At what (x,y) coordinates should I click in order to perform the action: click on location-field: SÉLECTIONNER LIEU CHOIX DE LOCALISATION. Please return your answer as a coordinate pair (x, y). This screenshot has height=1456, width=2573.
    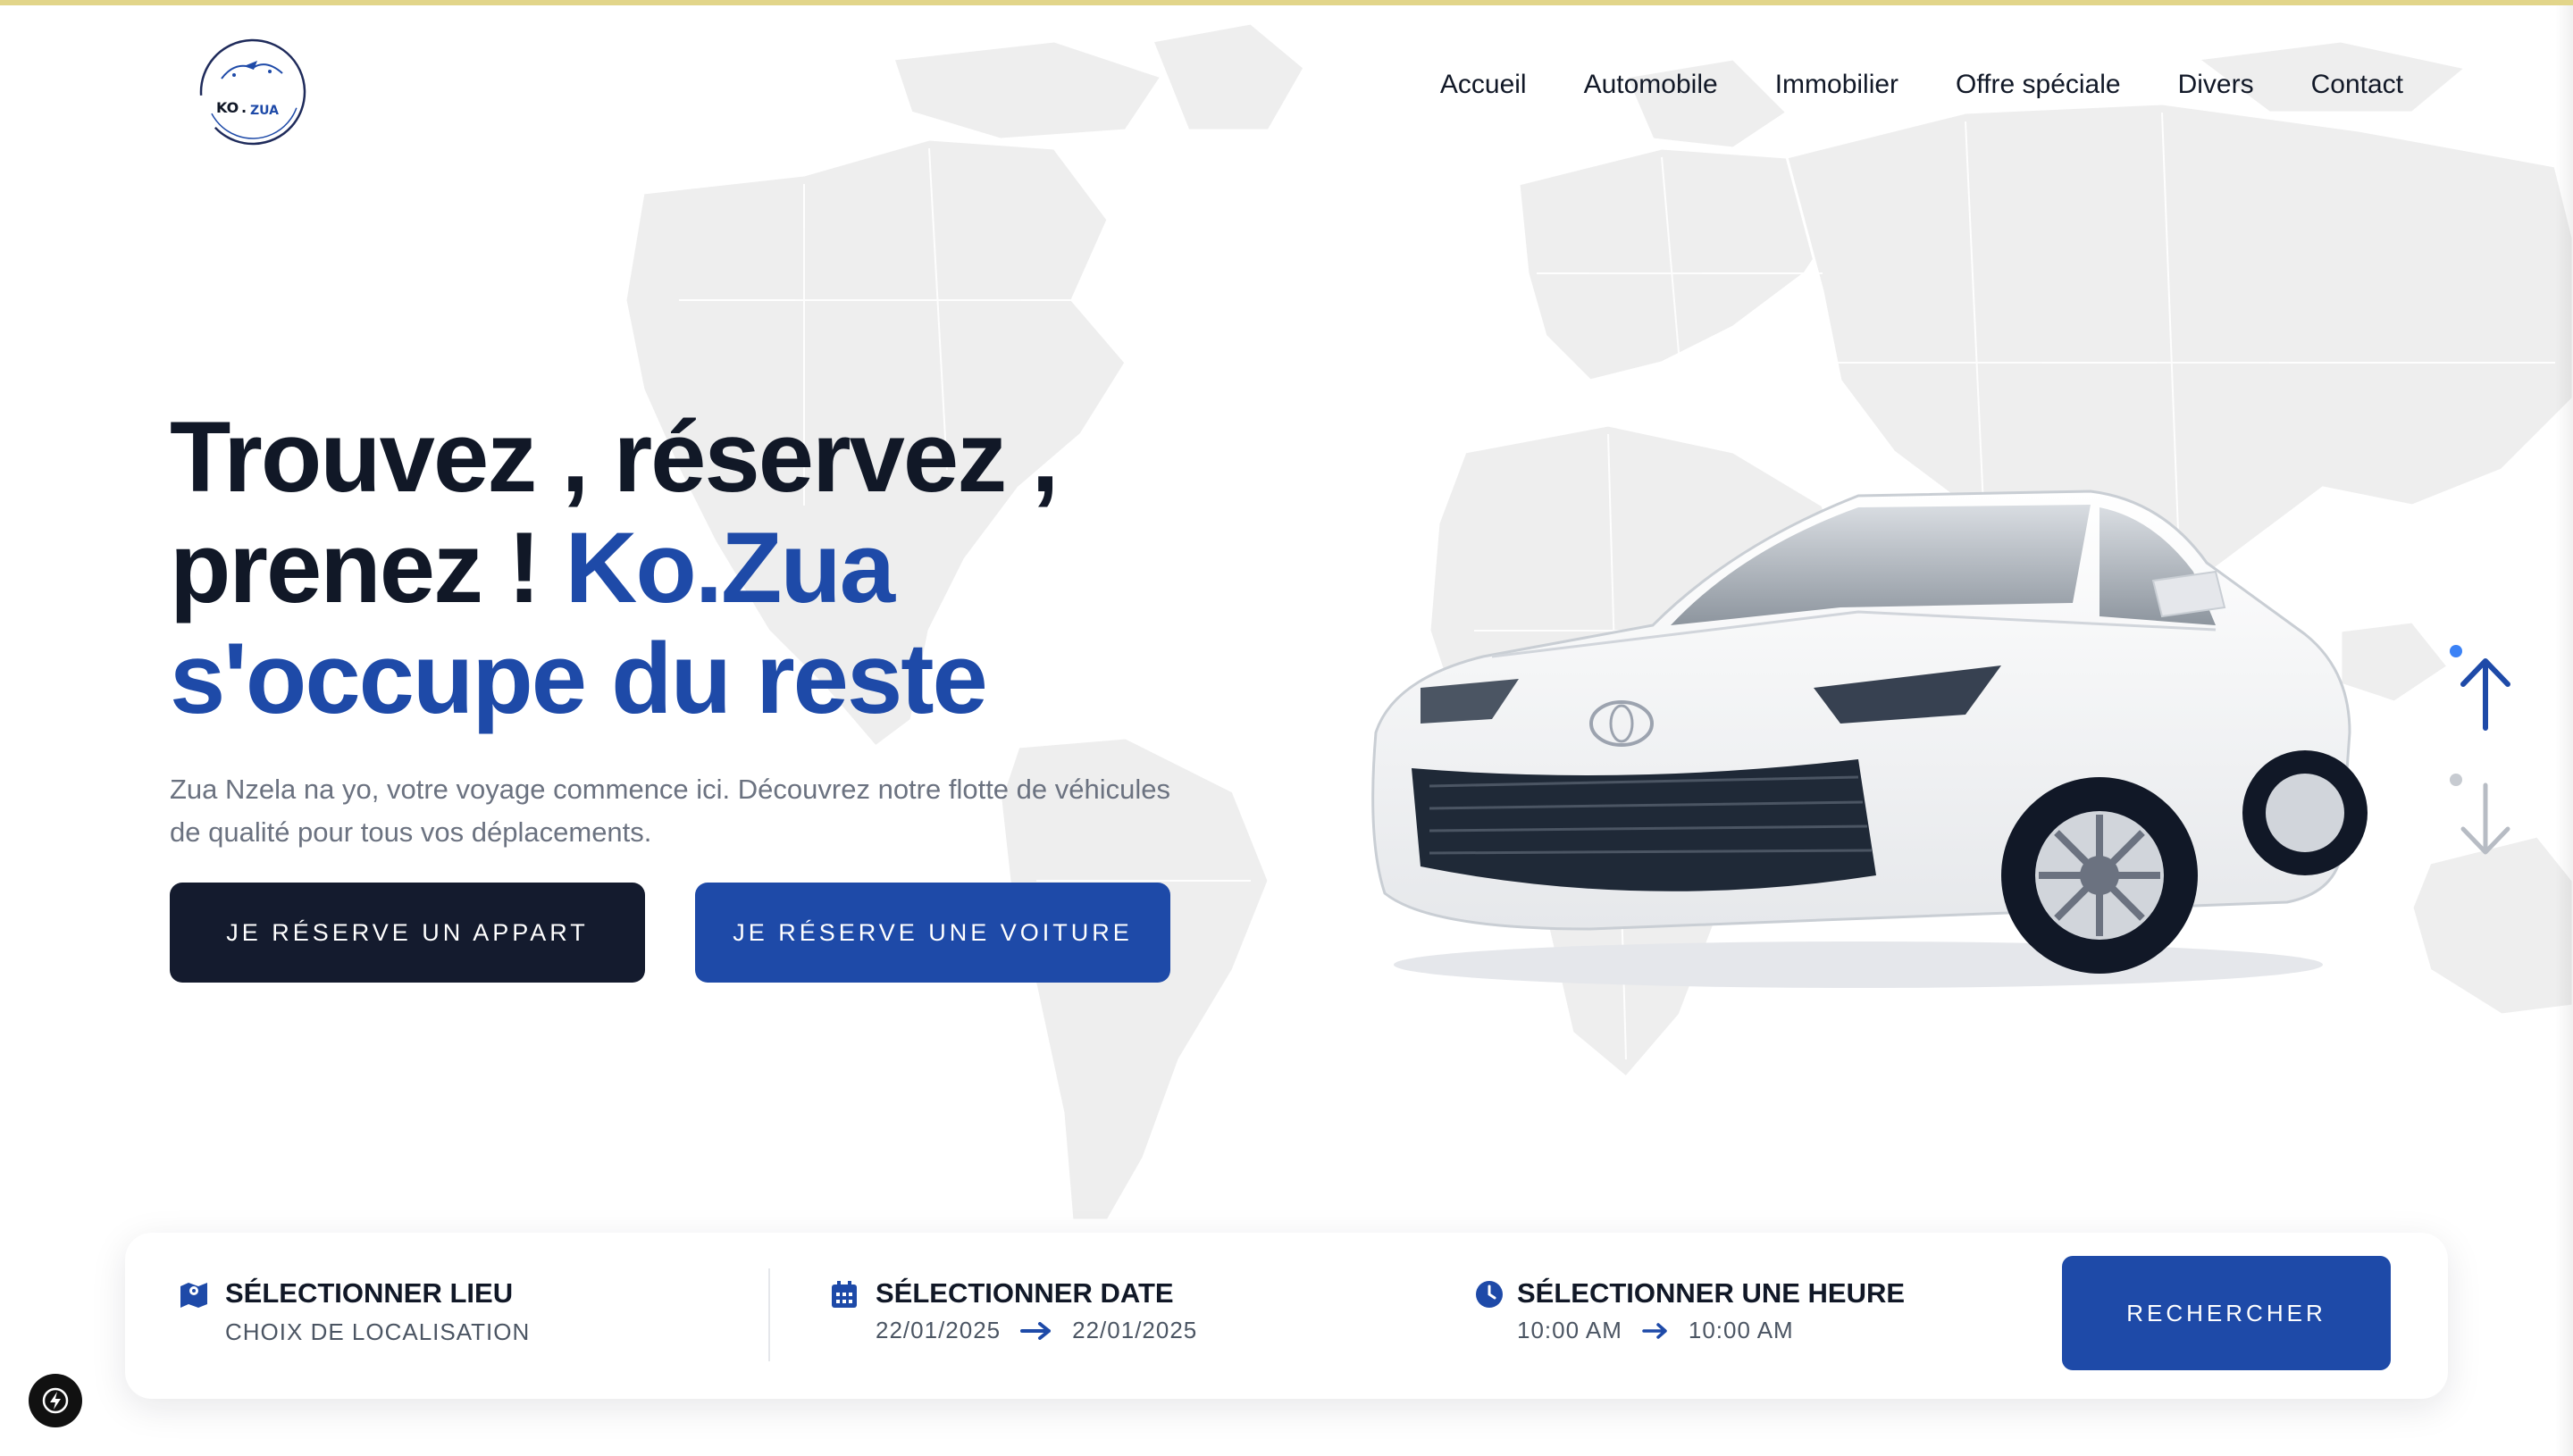
    Looking at the image, I should click on (447, 1316).